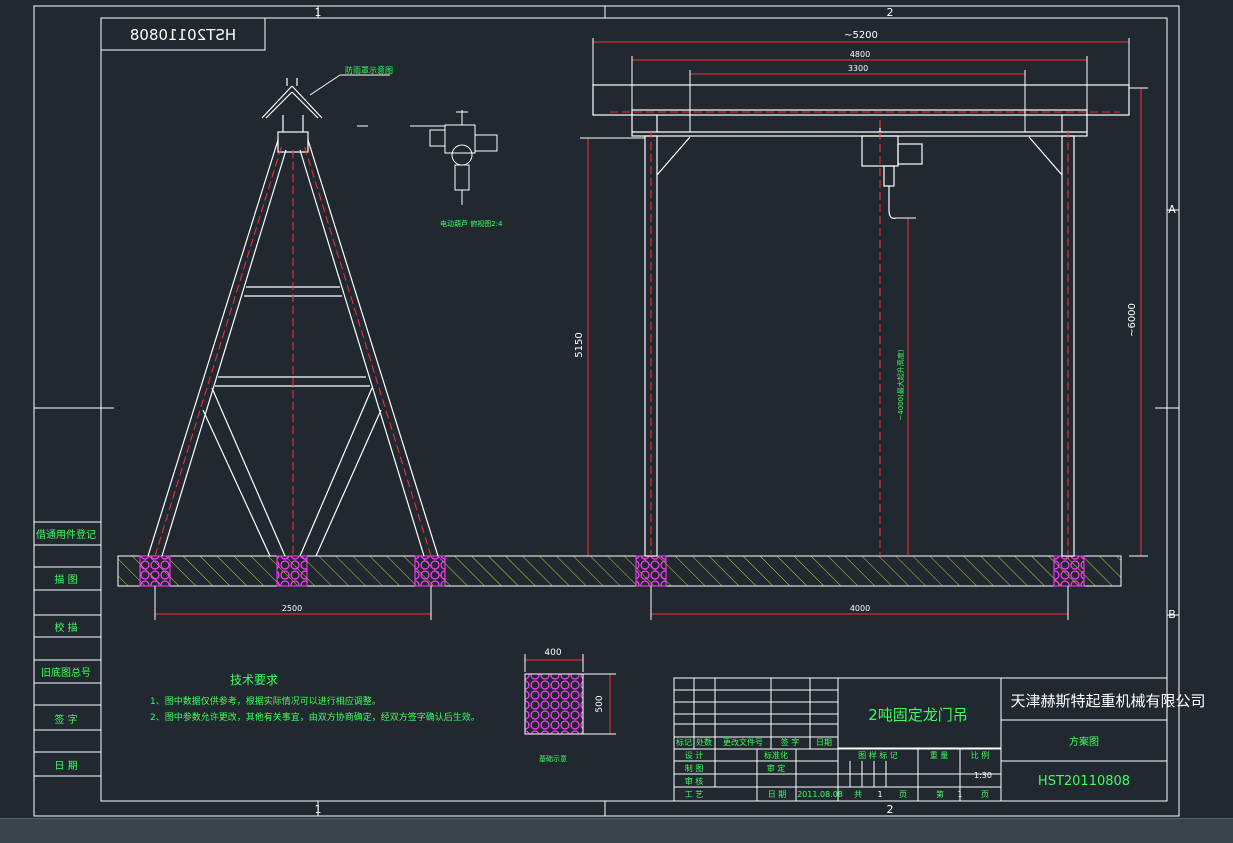 Image resolution: width=1233 pixels, height=843 pixels. What do you see at coordinates (454, 157) in the screenshot?
I see `hoist-top-view` at bounding box center [454, 157].